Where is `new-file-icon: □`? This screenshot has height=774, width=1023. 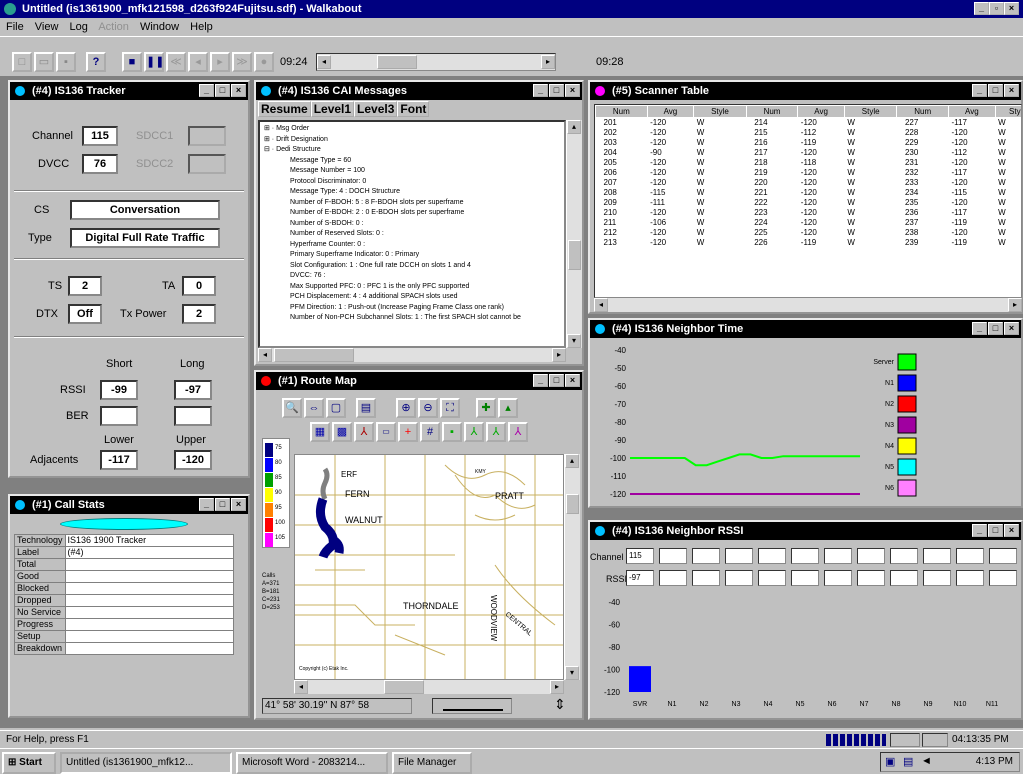 new-file-icon: □ is located at coordinates (22, 62).